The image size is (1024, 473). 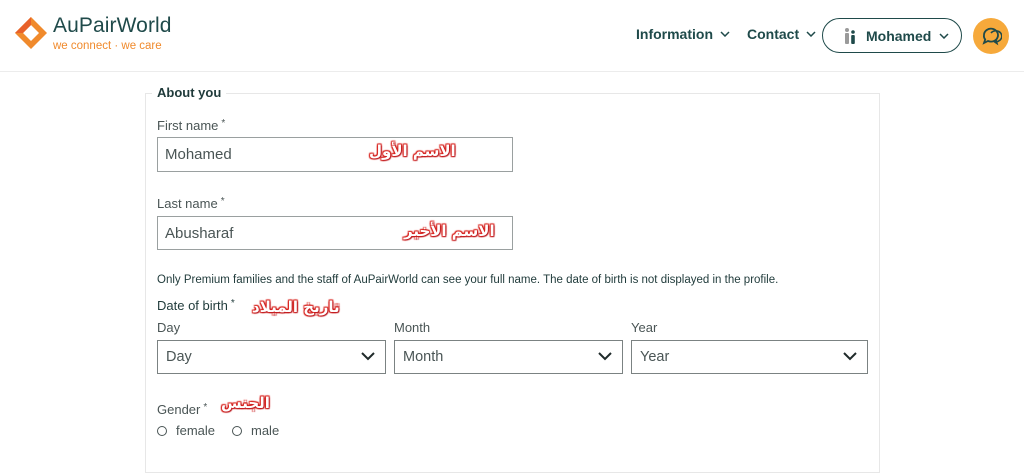 What do you see at coordinates (191, 125) in the screenshot?
I see `first-name-label: First name *` at bounding box center [191, 125].